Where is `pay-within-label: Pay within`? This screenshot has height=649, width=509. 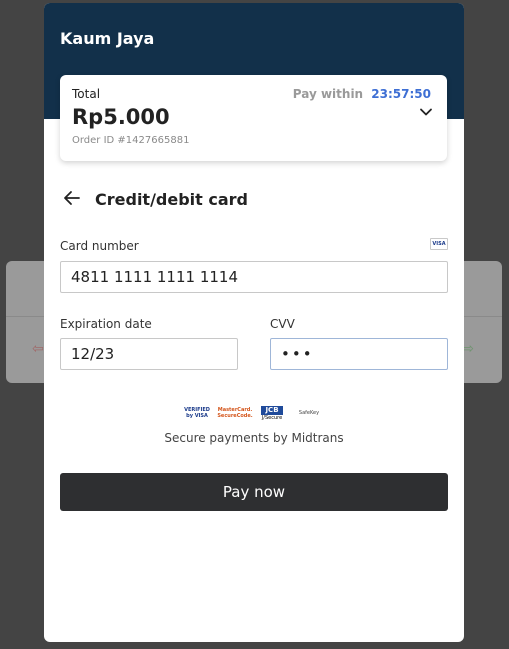 pay-within-label: Pay within is located at coordinates (328, 94).